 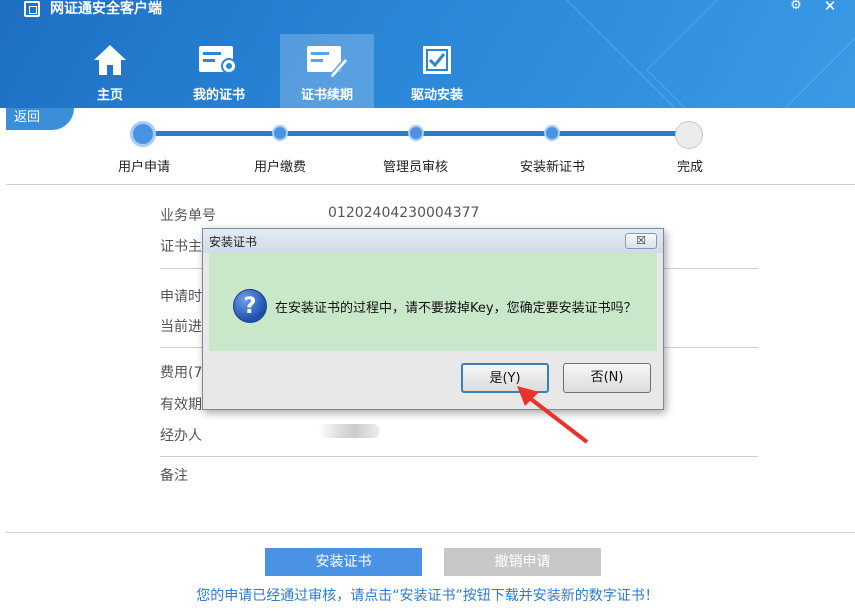 What do you see at coordinates (174, 476) in the screenshot?
I see `remark-label: 备注` at bounding box center [174, 476].